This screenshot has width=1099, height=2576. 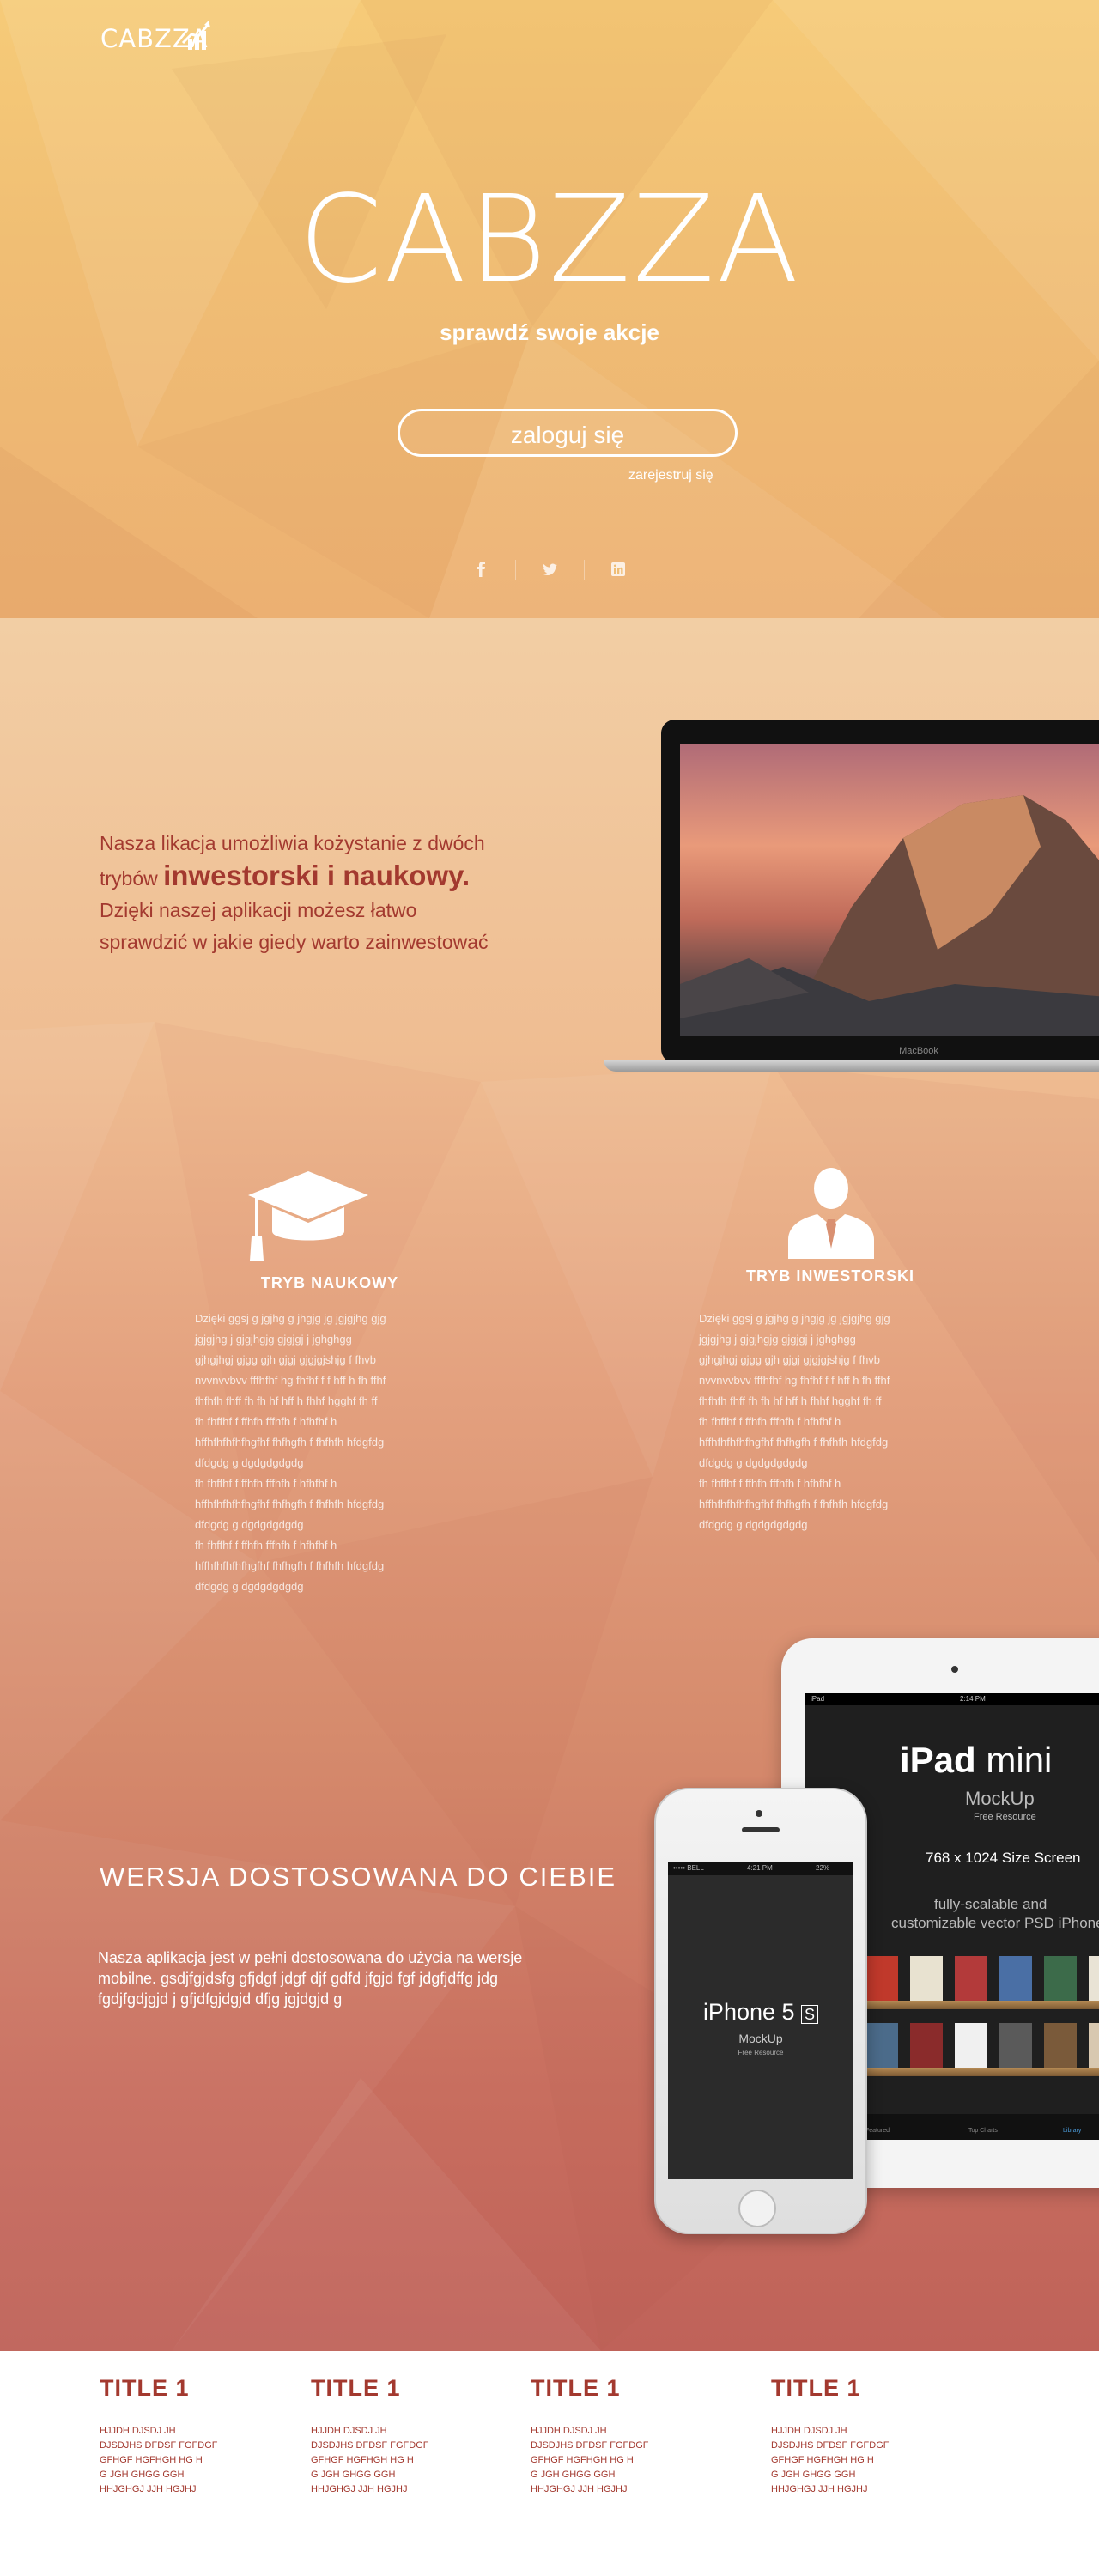 What do you see at coordinates (748, 2012) in the screenshot?
I see `iphone-title-text: iPhone 5` at bounding box center [748, 2012].